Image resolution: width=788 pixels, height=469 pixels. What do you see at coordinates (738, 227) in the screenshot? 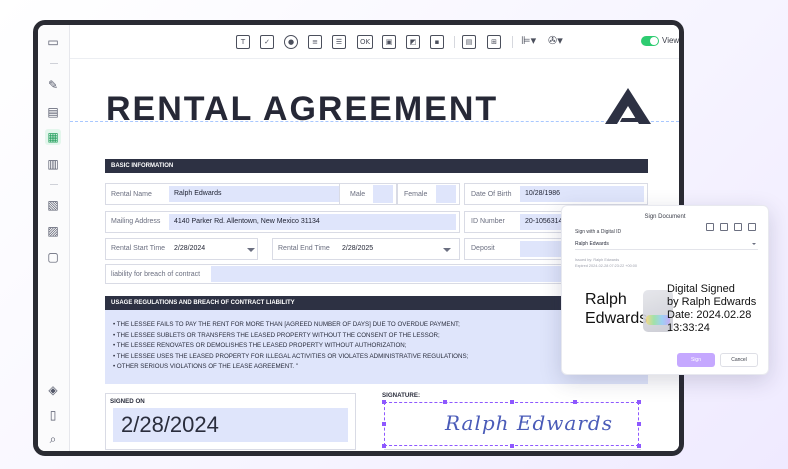
I see `refresh-icon` at bounding box center [738, 227].